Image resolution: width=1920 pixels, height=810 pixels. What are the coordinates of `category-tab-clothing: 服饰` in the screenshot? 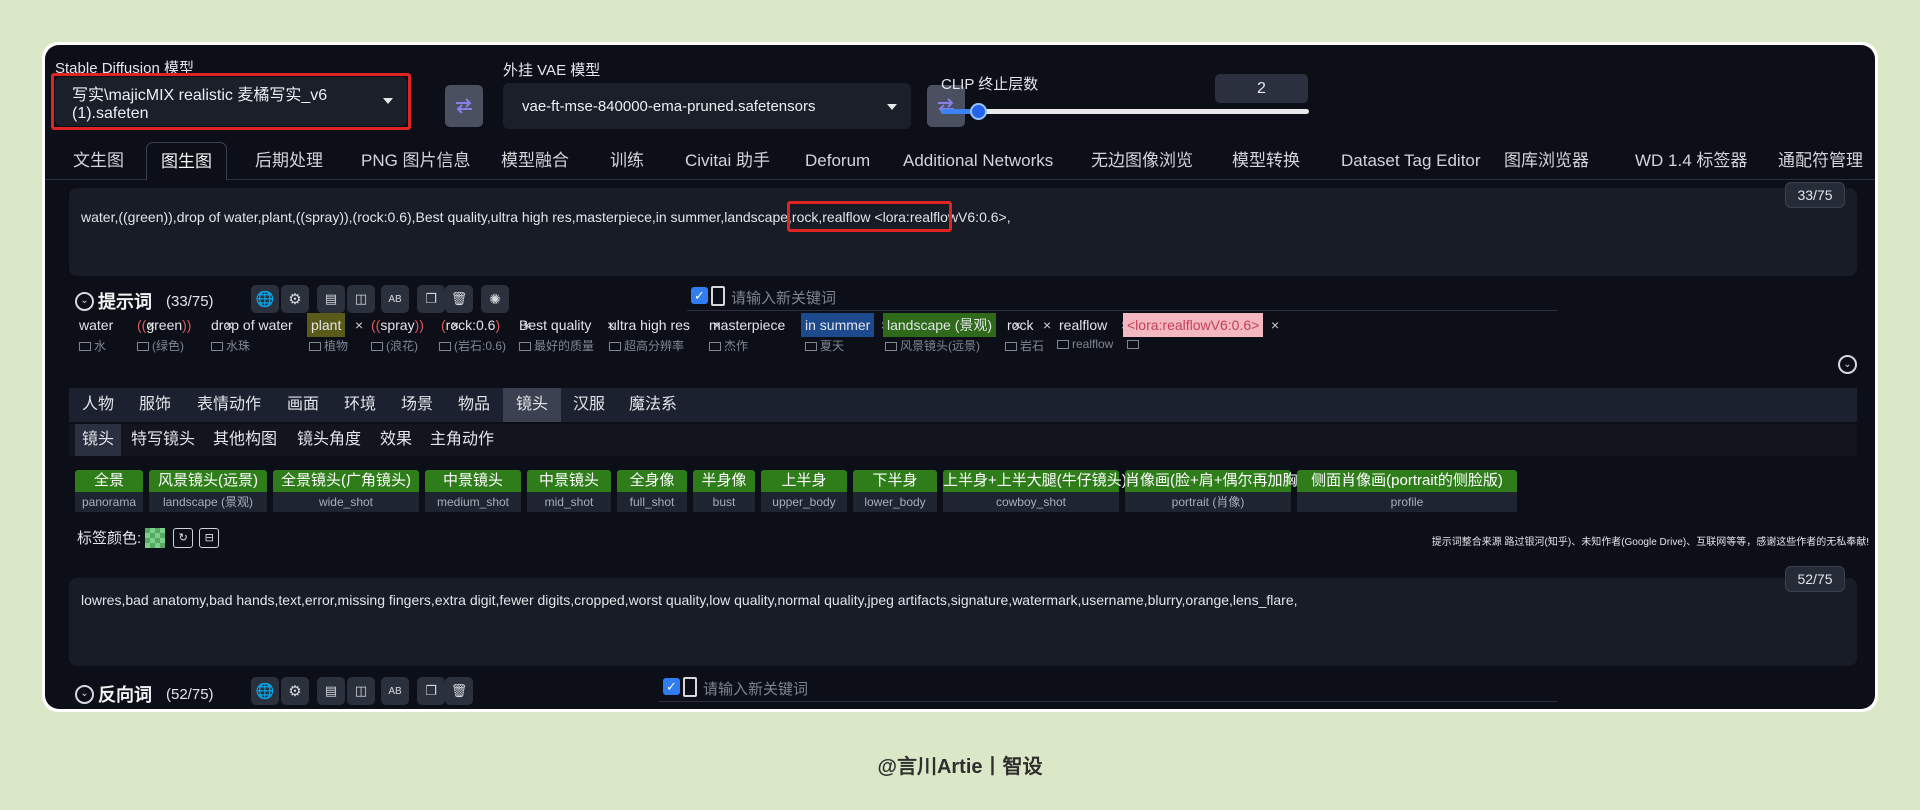 It's located at (155, 405).